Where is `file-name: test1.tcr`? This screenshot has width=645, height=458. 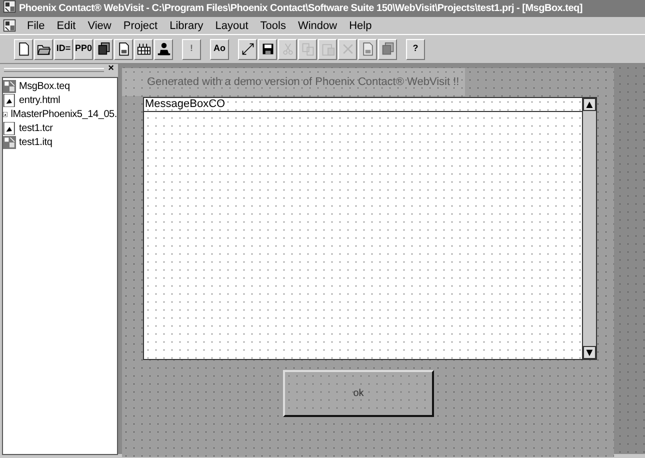 file-name: test1.tcr is located at coordinates (36, 128).